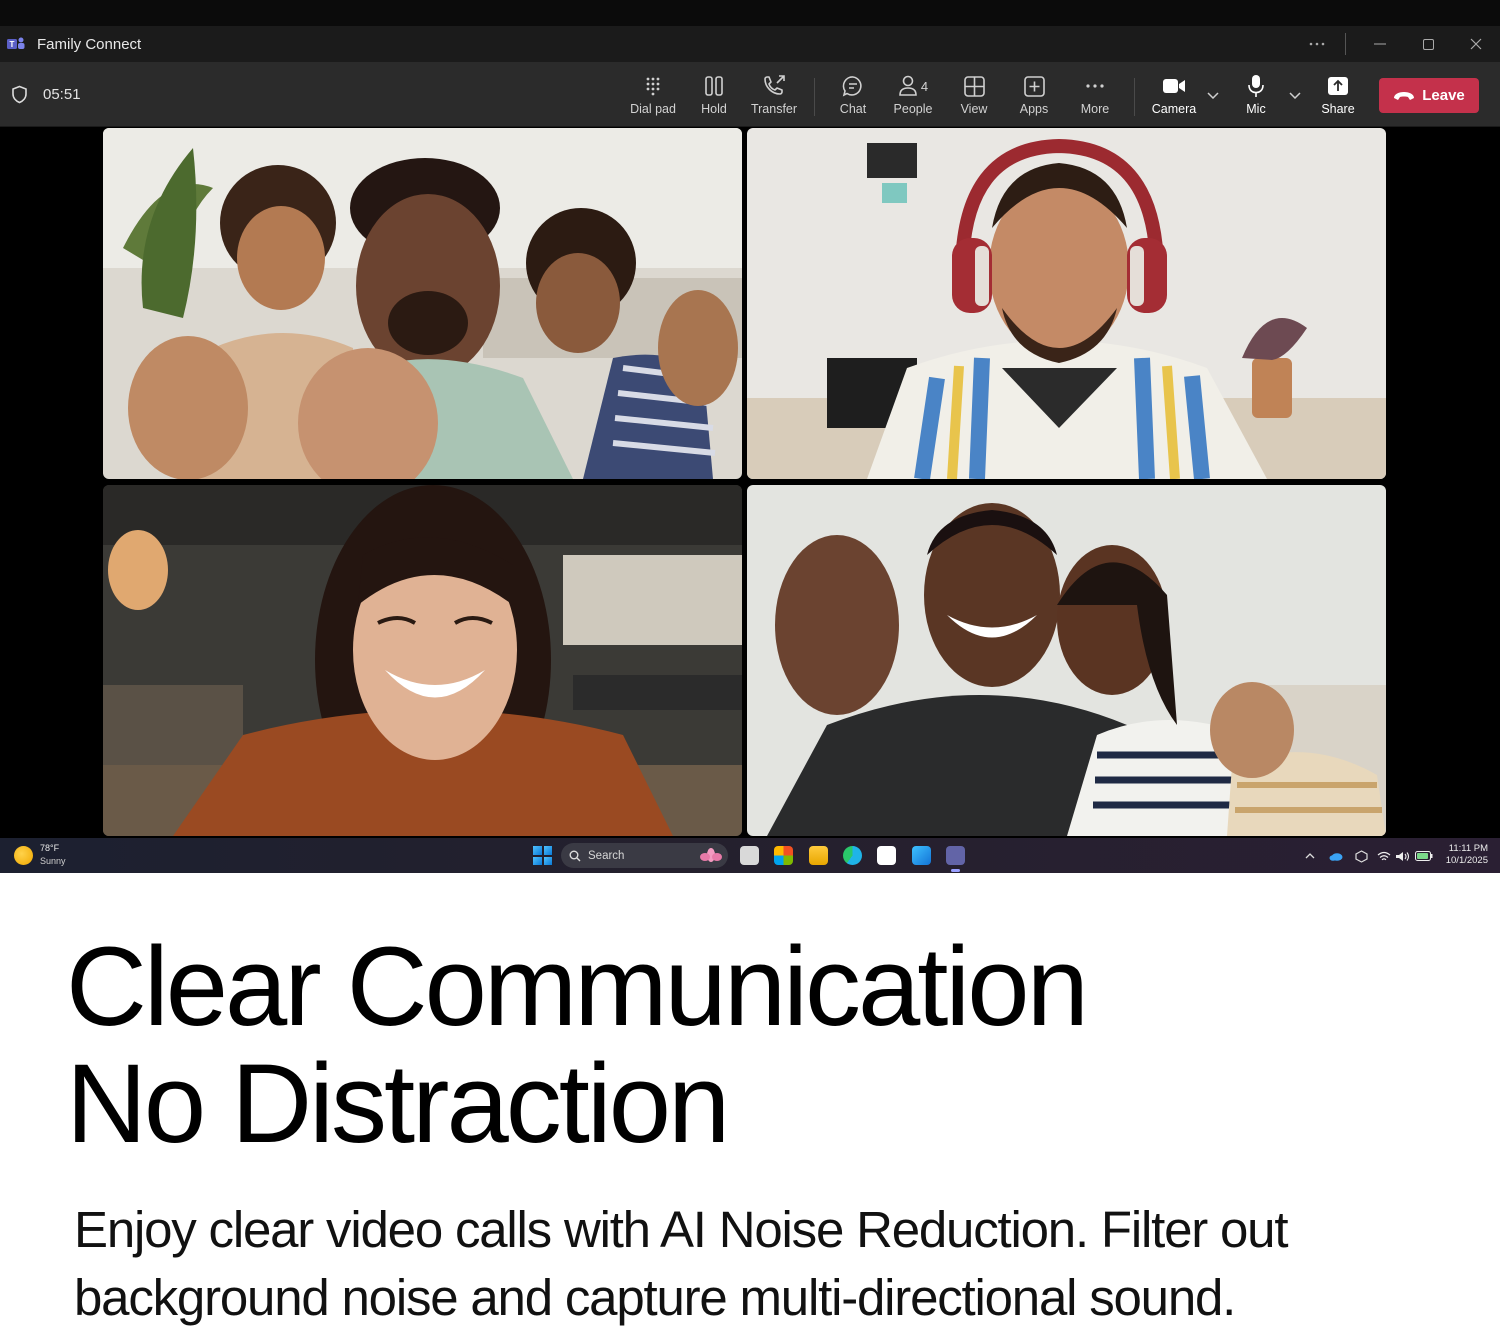  I want to click on leave-call-button: Leave, so click(1429, 95).